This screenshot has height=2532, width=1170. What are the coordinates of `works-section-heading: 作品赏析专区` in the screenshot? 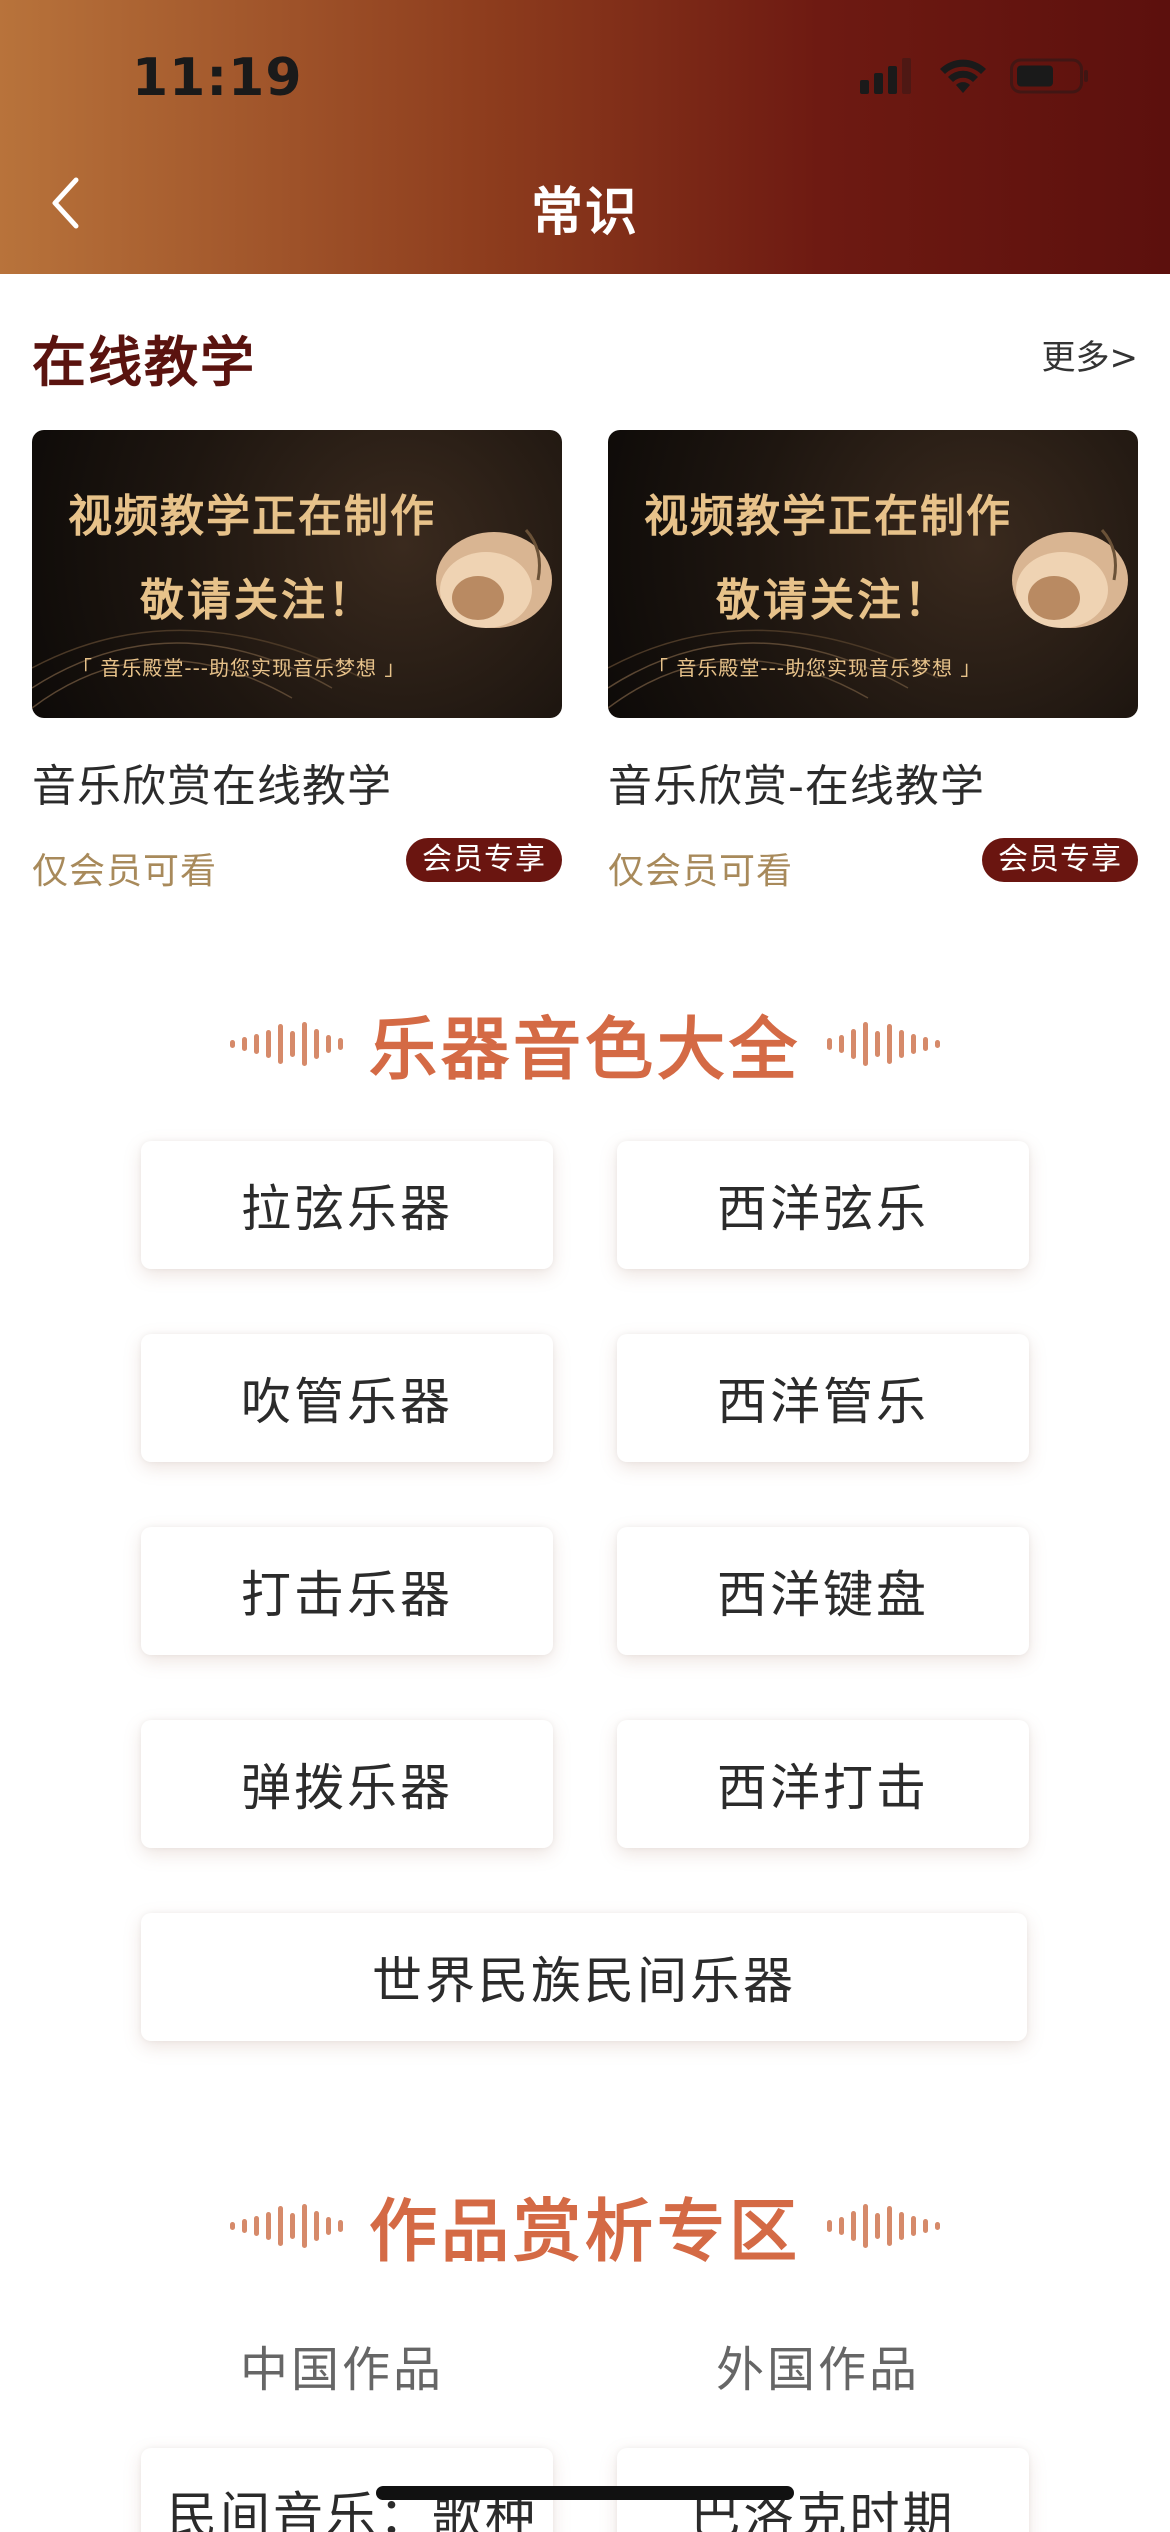 It's located at (585, 2225).